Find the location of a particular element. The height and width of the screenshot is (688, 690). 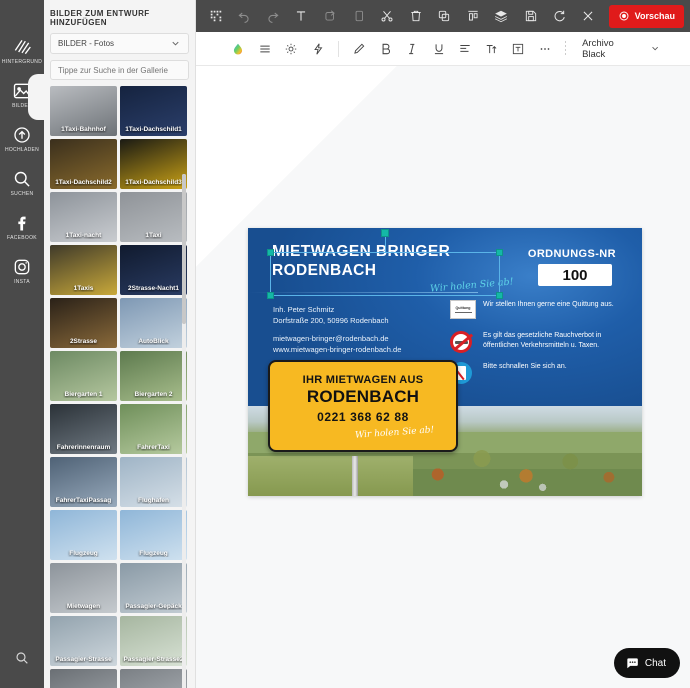

thumbnail-label: Fahrerinnenraum is located at coordinates (83, 448).